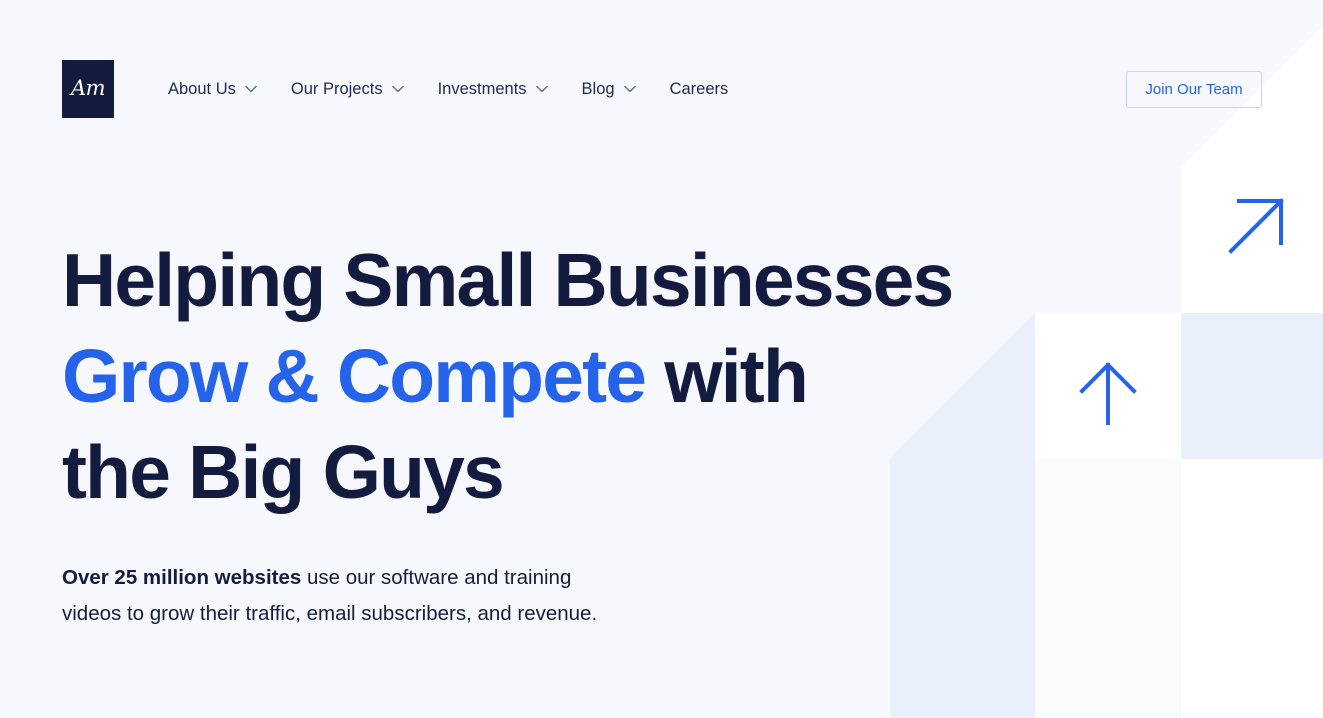 The width and height of the screenshot is (1323, 718). Describe the element at coordinates (1108, 588) in the screenshot. I see `decor-tile-faint-bottom-mid` at that location.